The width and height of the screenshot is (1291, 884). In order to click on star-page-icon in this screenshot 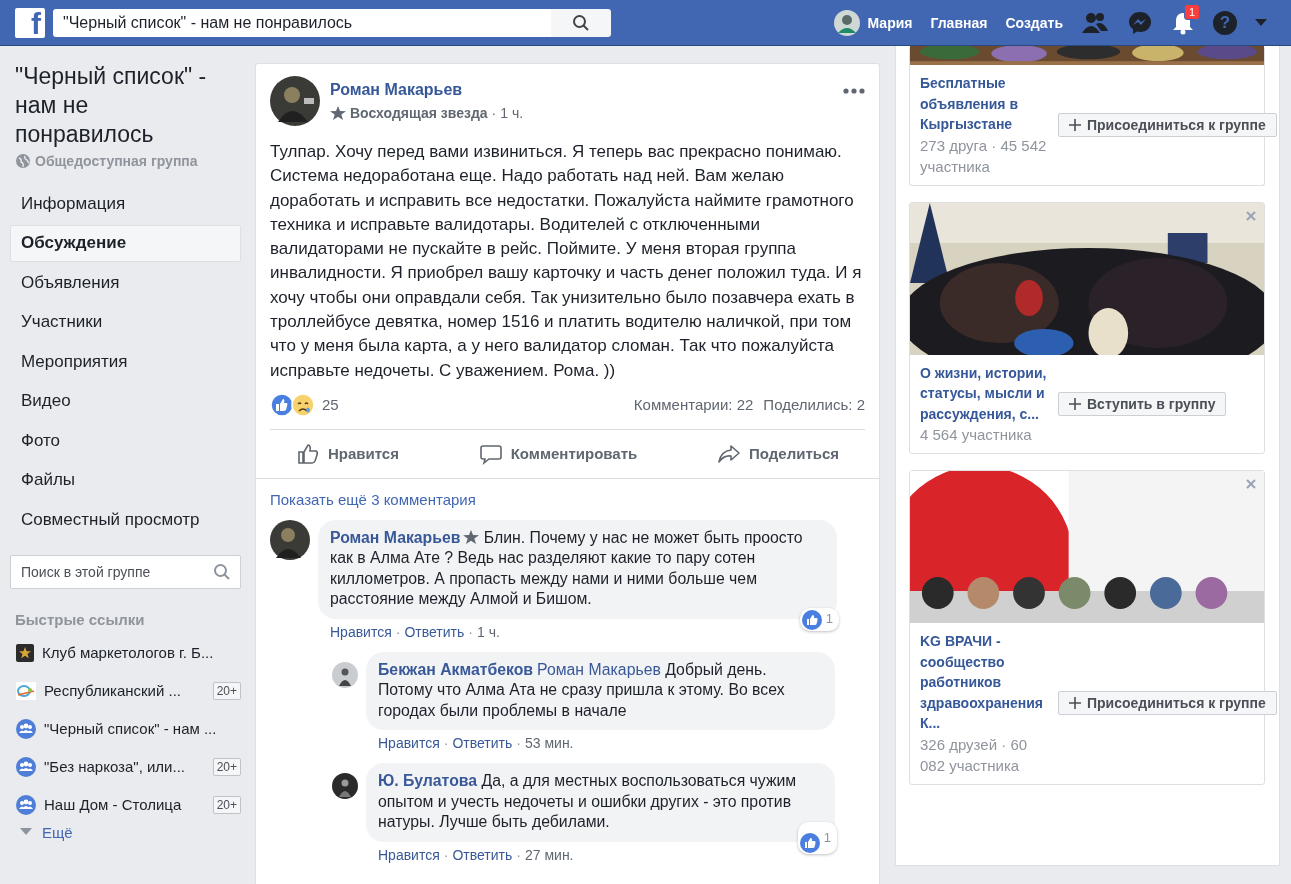, I will do `click(25, 652)`.